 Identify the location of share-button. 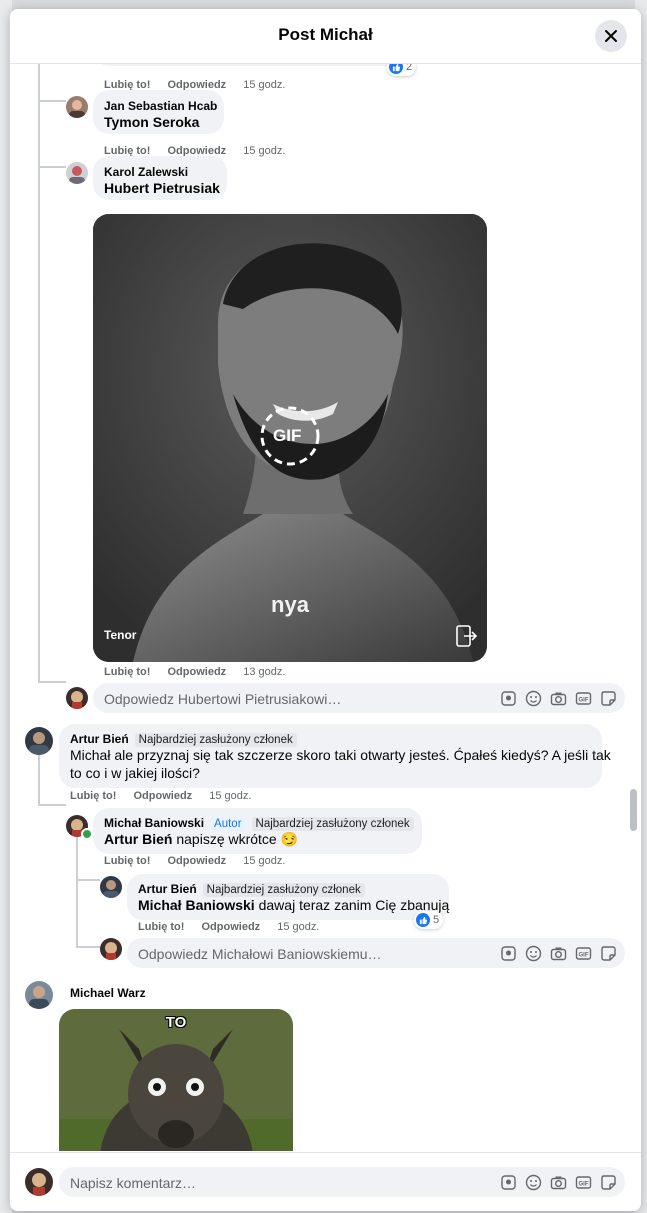
(466, 638).